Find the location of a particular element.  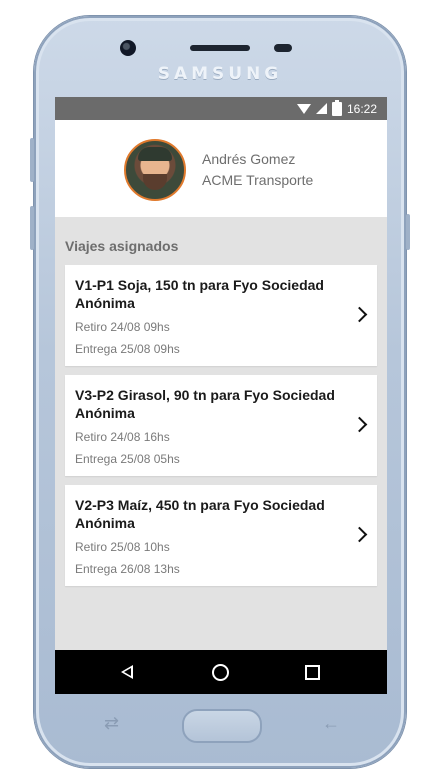

navigation-bar is located at coordinates (221, 672).